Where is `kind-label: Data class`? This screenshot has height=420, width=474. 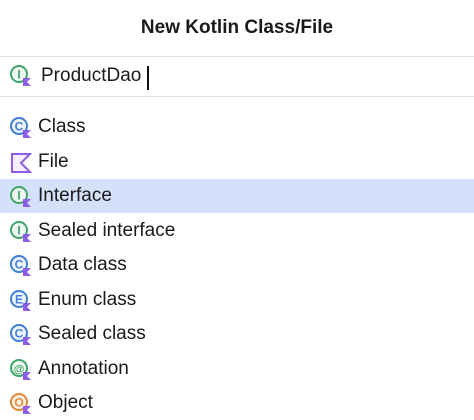
kind-label: Data class is located at coordinates (82, 264).